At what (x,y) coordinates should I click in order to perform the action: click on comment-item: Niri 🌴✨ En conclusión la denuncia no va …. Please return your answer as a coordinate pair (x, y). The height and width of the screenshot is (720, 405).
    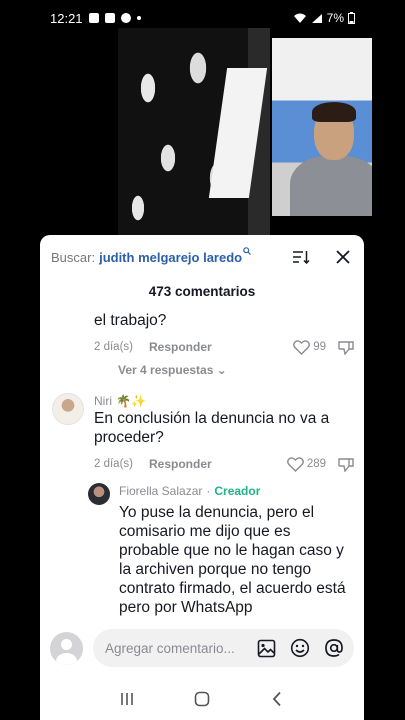
    Looking at the image, I should click on (203, 434).